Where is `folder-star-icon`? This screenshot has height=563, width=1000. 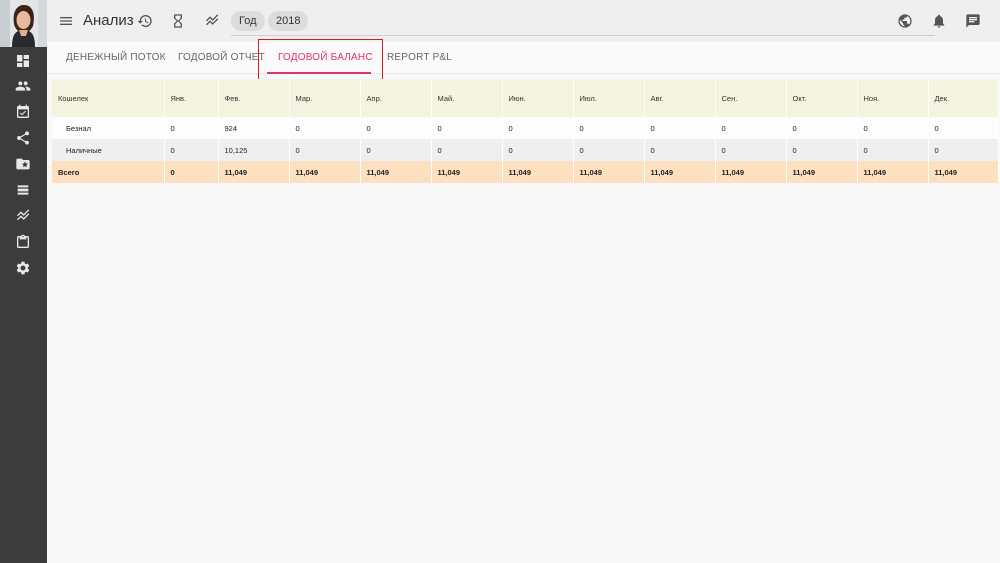 folder-star-icon is located at coordinates (23, 164).